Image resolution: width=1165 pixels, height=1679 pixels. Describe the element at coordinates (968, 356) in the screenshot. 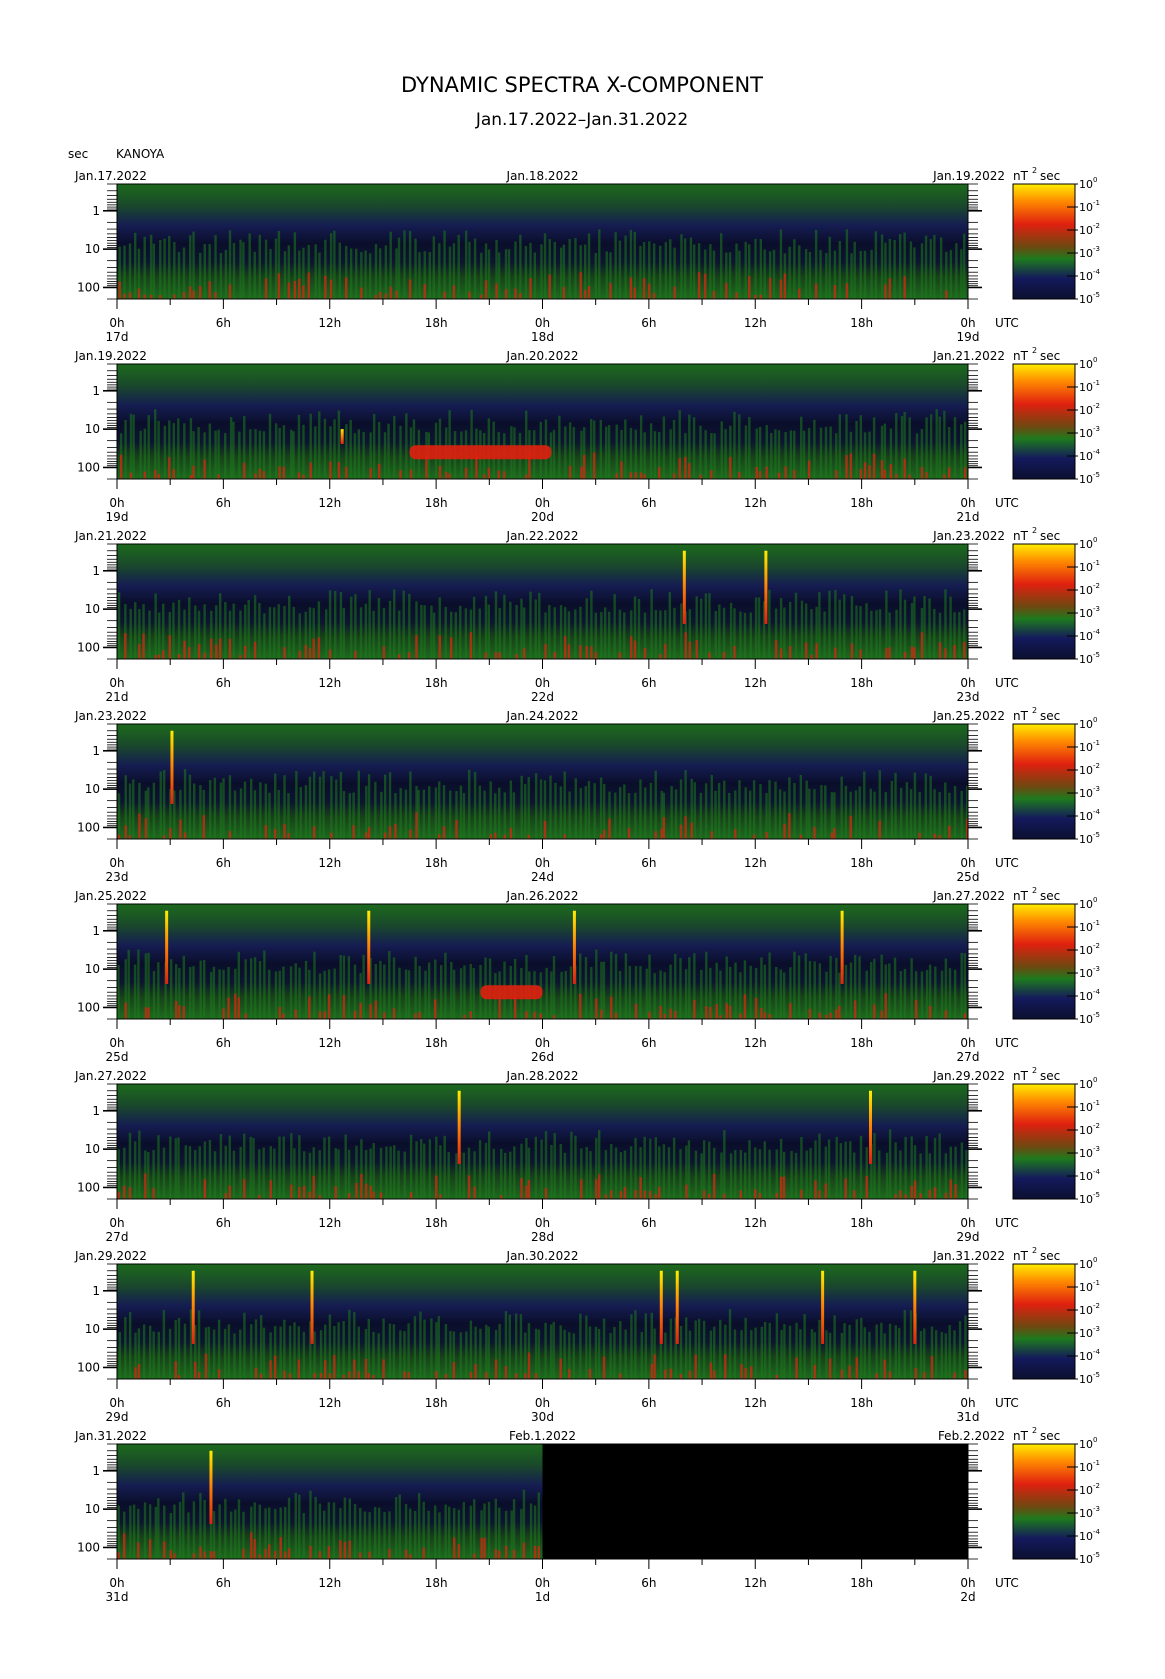

I see `panel-right-date: Jan.21.2022` at that location.